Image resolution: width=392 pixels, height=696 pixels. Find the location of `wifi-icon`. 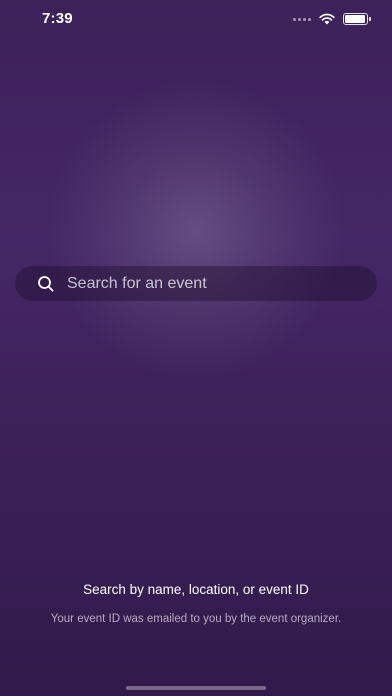

wifi-icon is located at coordinates (327, 19).